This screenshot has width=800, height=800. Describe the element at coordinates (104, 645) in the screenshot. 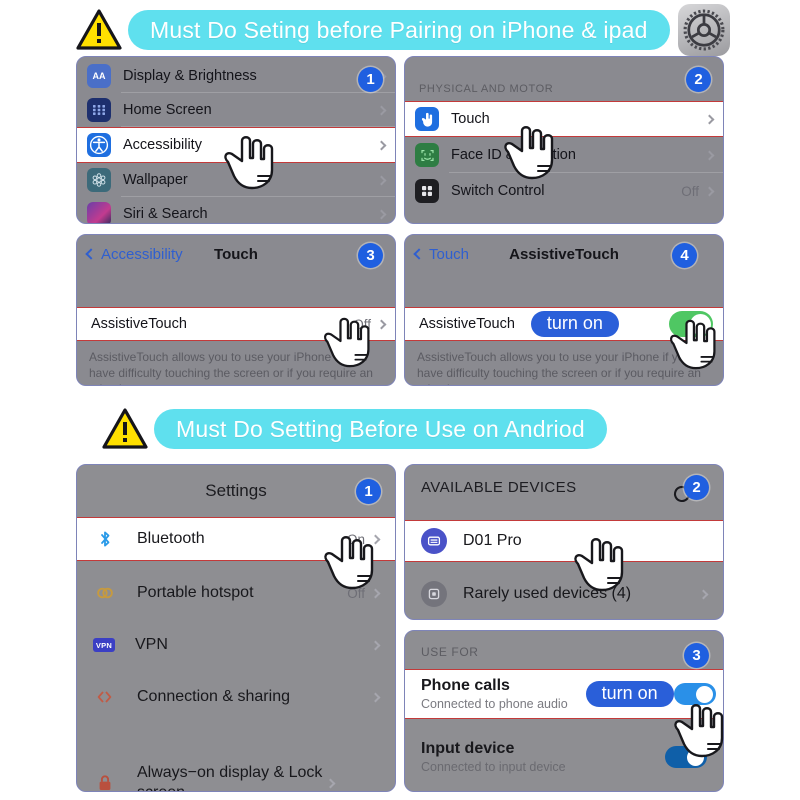

I see `vpn-icon: VPN` at that location.